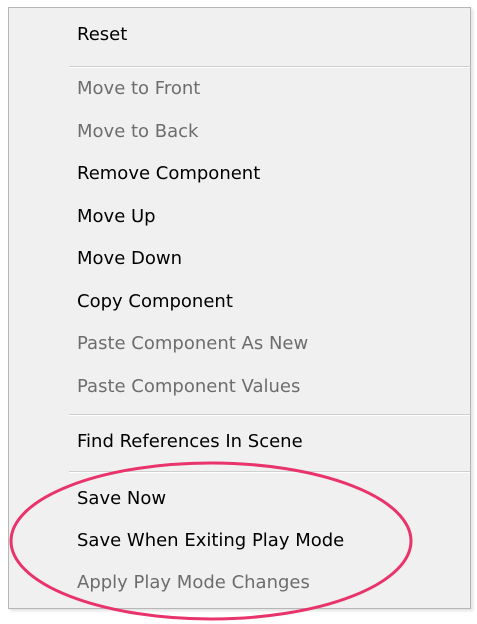  Describe the element at coordinates (102, 35) in the screenshot. I see `menu-item-reset: Reset` at that location.